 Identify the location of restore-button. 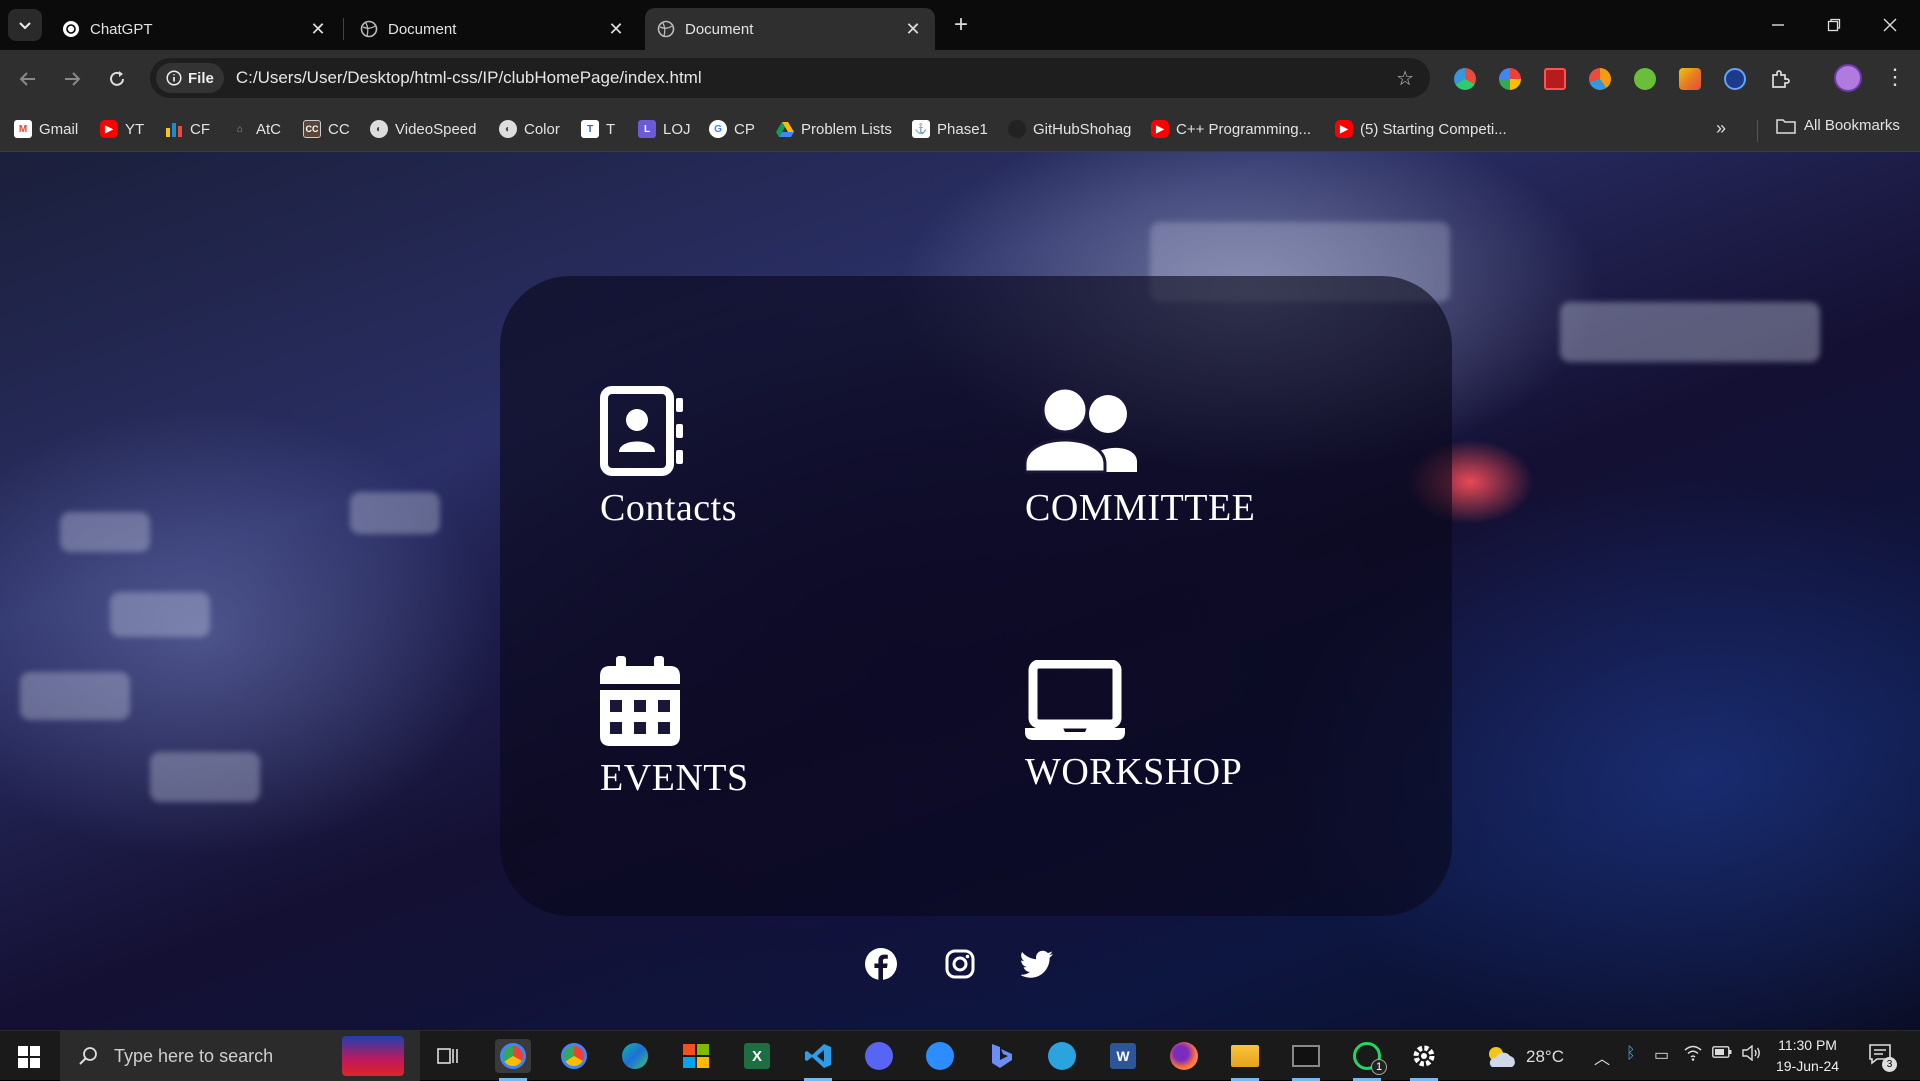
(1834, 25).